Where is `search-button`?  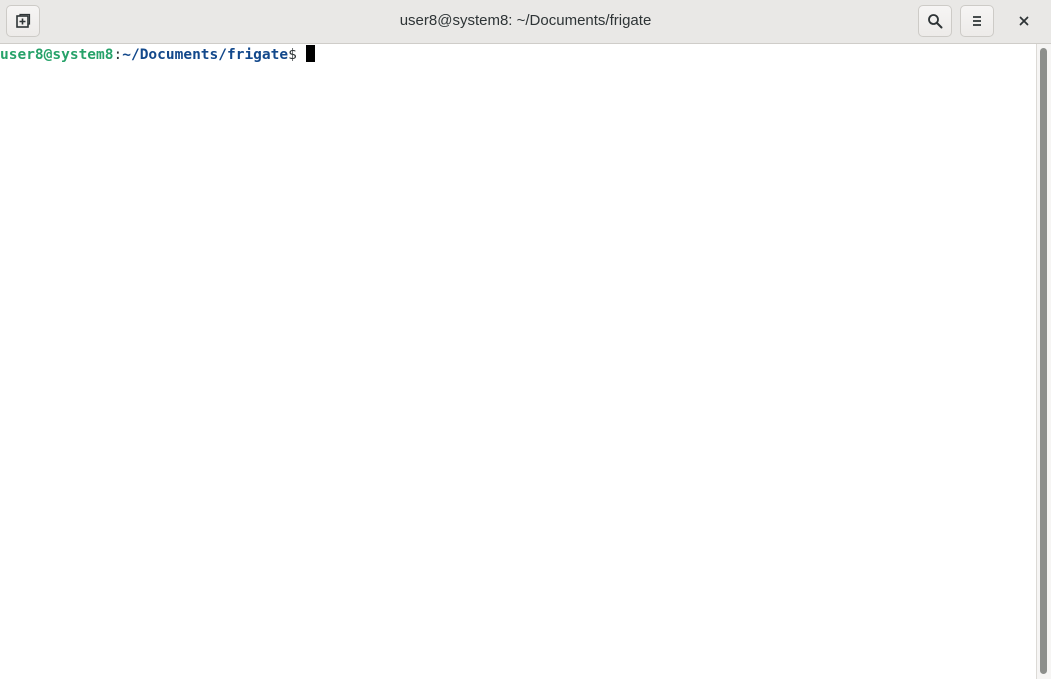 search-button is located at coordinates (935, 21).